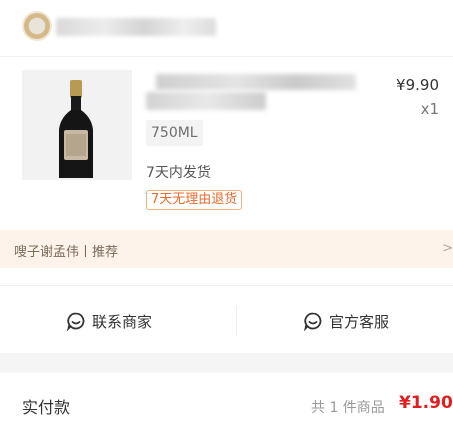  What do you see at coordinates (359, 321) in the screenshot?
I see `official-service-label: 官方客服` at bounding box center [359, 321].